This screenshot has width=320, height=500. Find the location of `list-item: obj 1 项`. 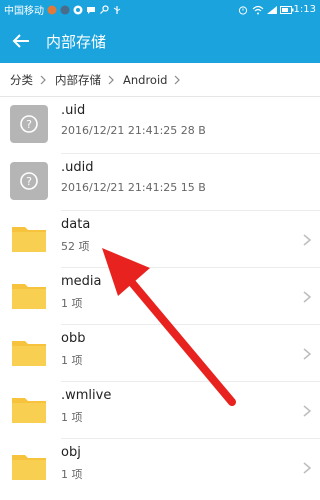

list-item: obj 1 项 is located at coordinates (160, 467).